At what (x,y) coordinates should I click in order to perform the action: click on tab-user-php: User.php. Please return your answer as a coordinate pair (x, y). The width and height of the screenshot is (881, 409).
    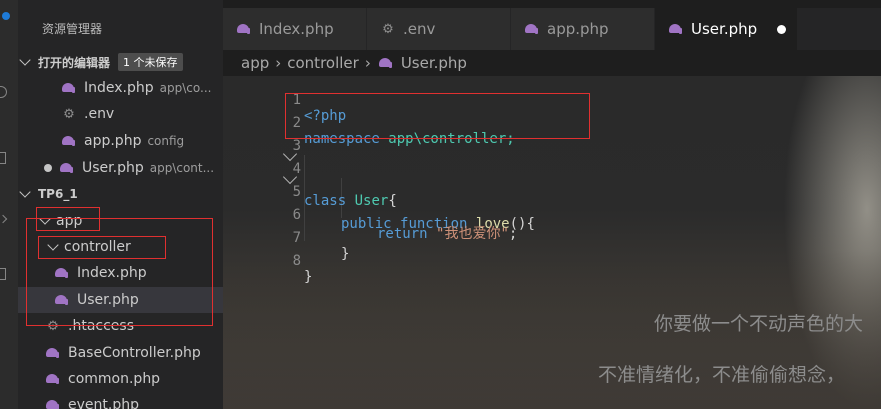
    Looking at the image, I should click on (726, 29).